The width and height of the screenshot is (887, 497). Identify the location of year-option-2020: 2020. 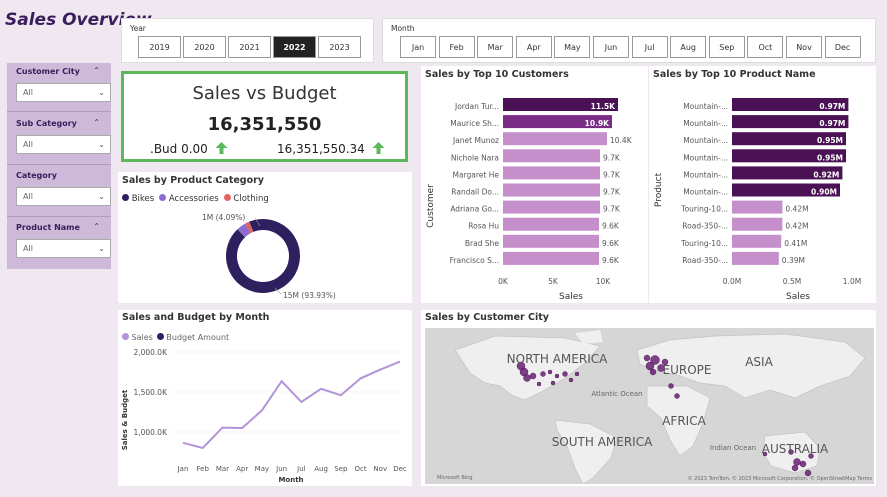
(204, 47).